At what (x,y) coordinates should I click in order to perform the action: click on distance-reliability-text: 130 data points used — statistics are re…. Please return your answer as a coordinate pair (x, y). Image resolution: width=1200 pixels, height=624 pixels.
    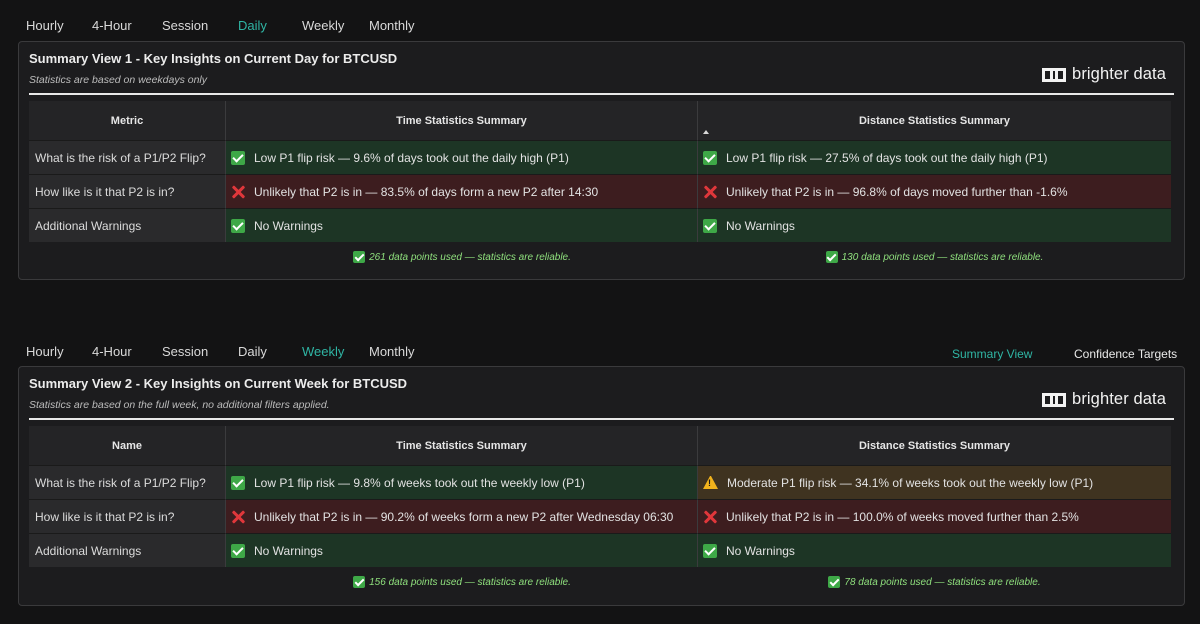
    Looking at the image, I should click on (942, 257).